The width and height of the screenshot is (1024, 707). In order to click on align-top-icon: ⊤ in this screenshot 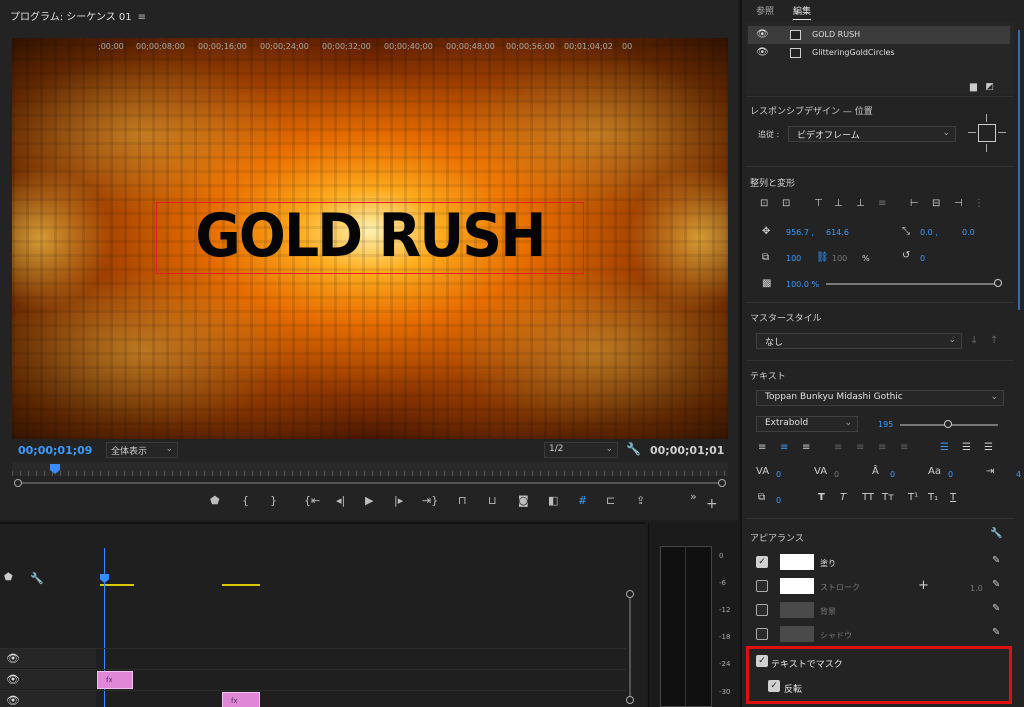, I will do `click(818, 203)`.